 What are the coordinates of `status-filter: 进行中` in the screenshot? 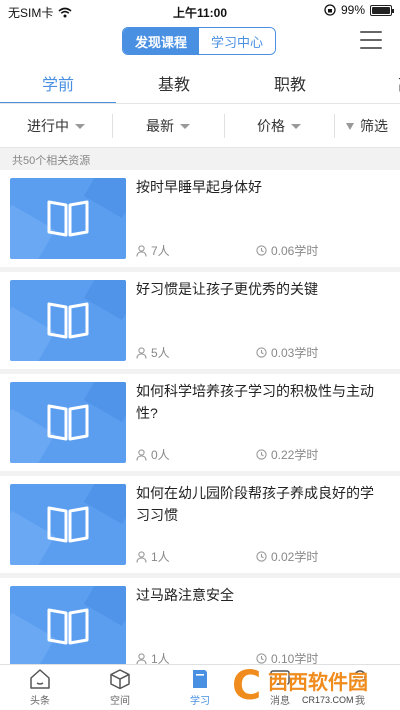 It's located at (56, 126).